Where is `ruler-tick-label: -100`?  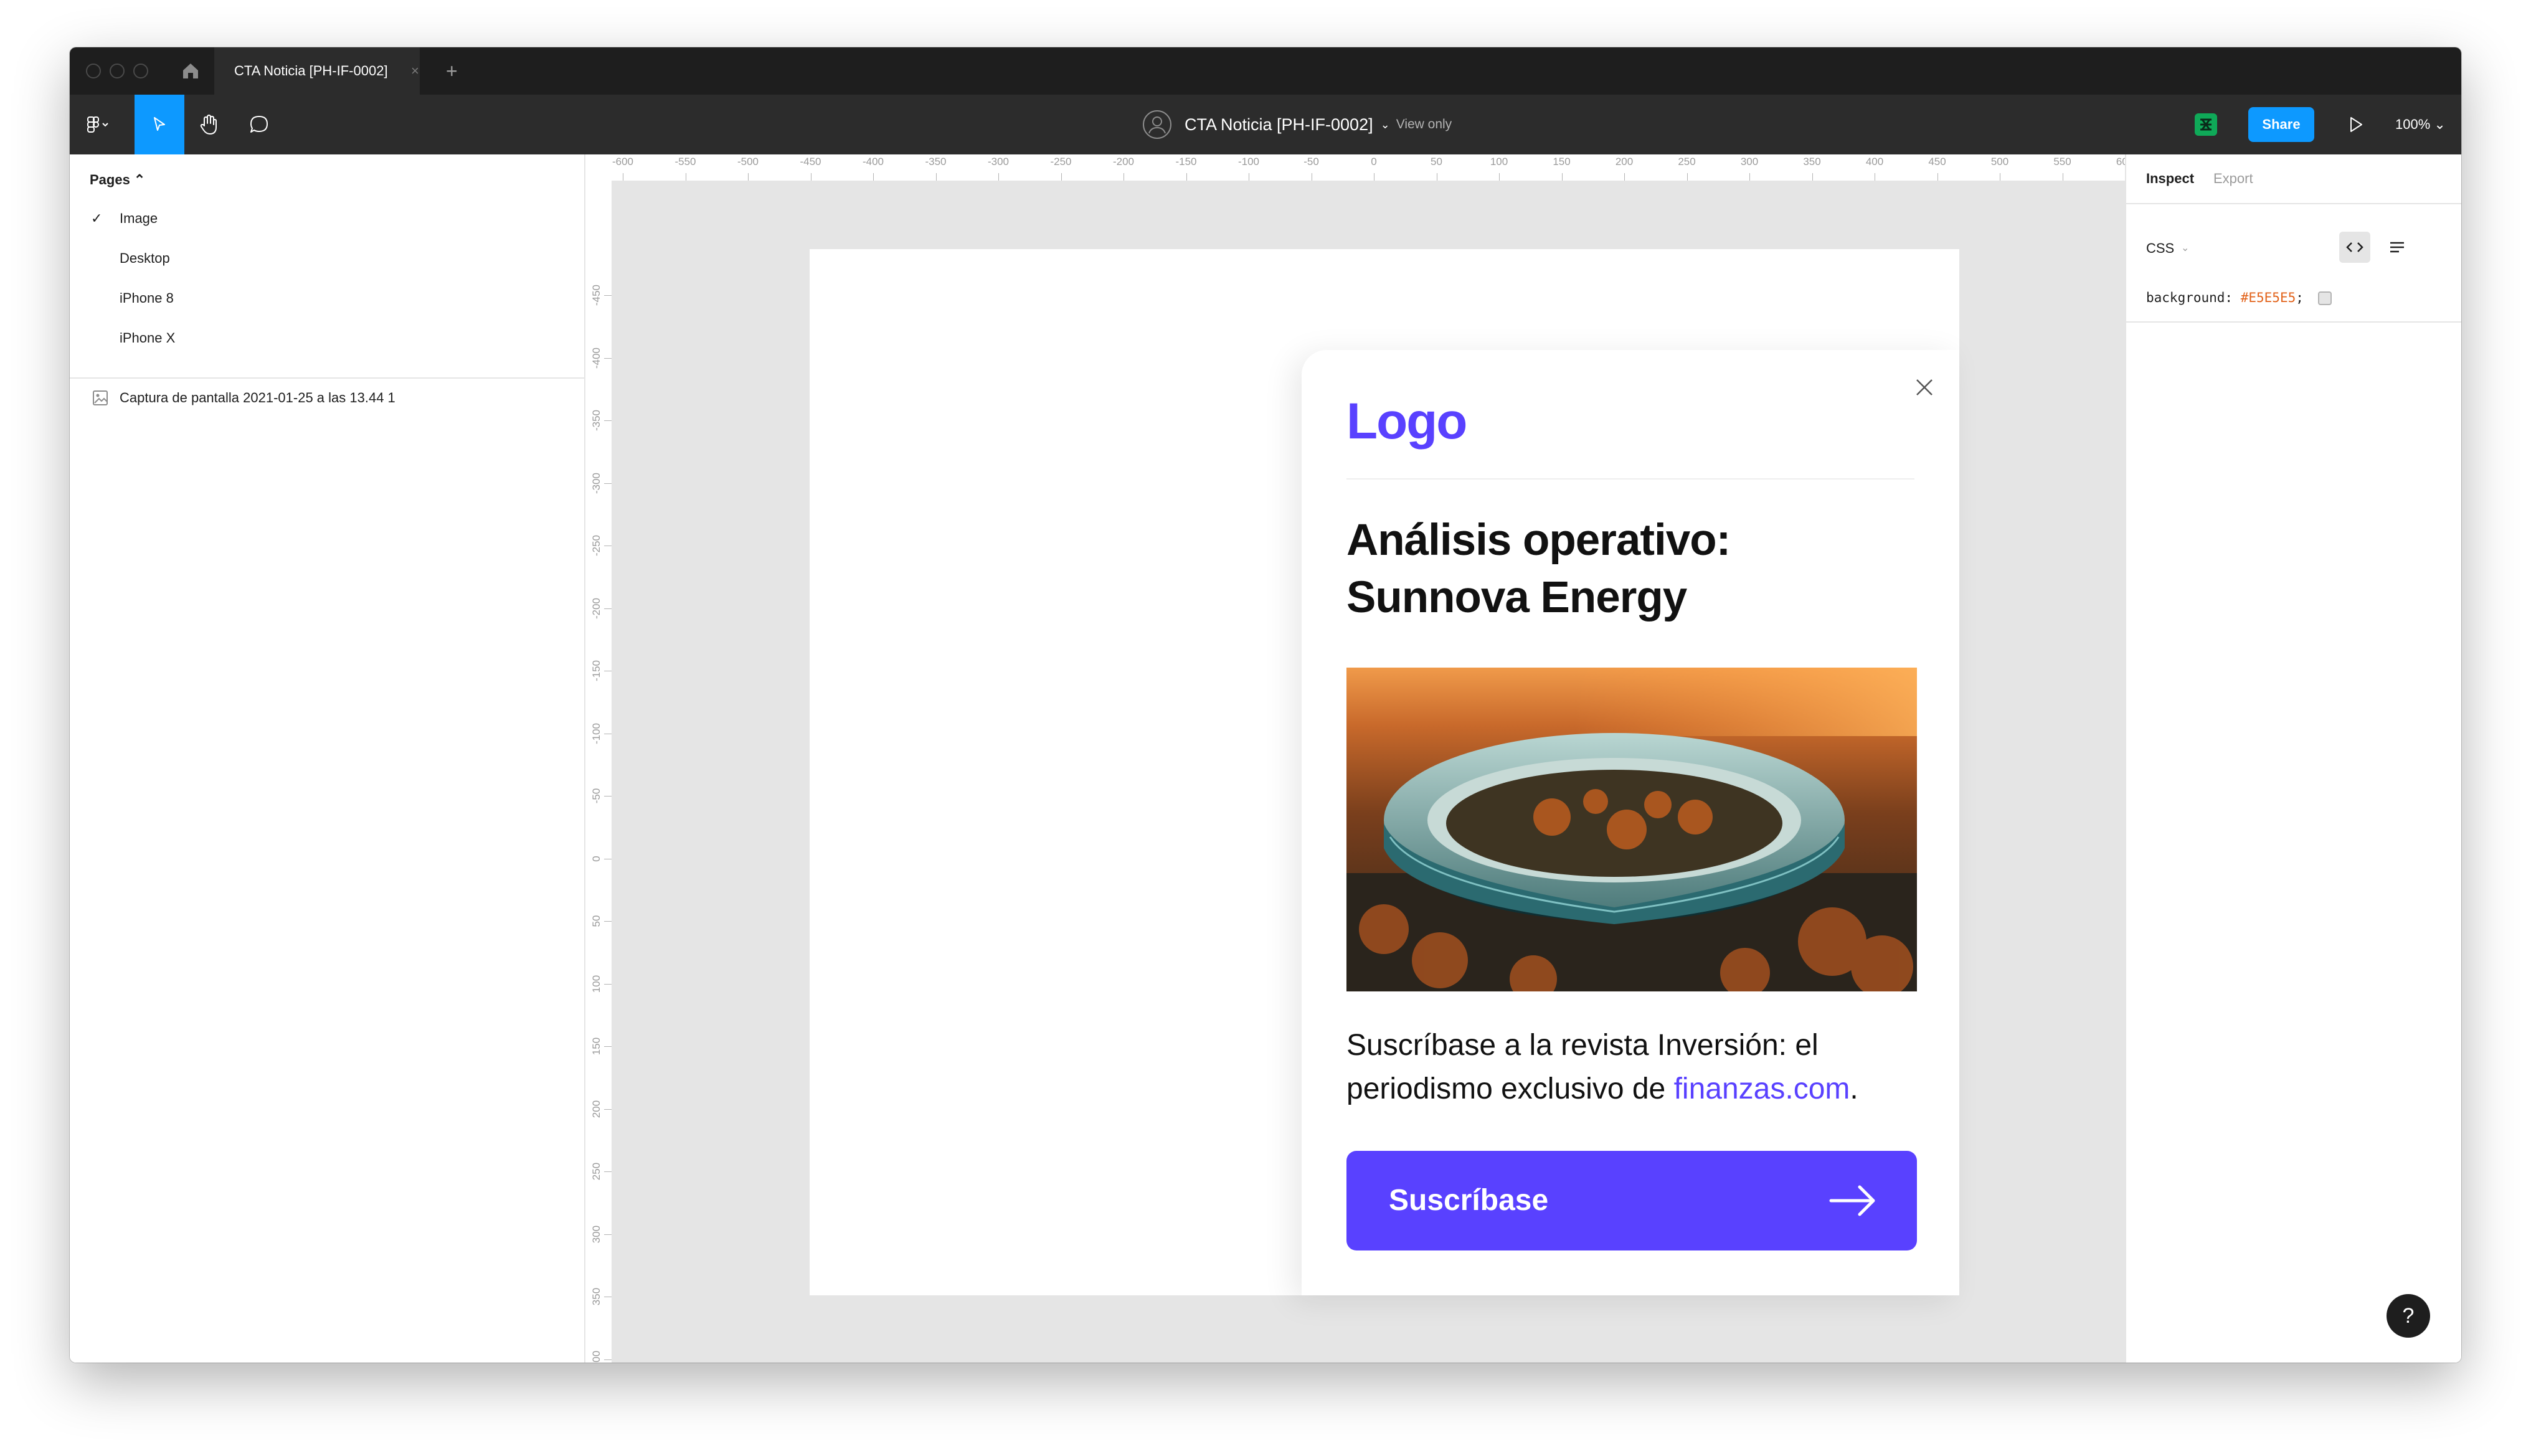
ruler-tick-label: -100 is located at coordinates (596, 733).